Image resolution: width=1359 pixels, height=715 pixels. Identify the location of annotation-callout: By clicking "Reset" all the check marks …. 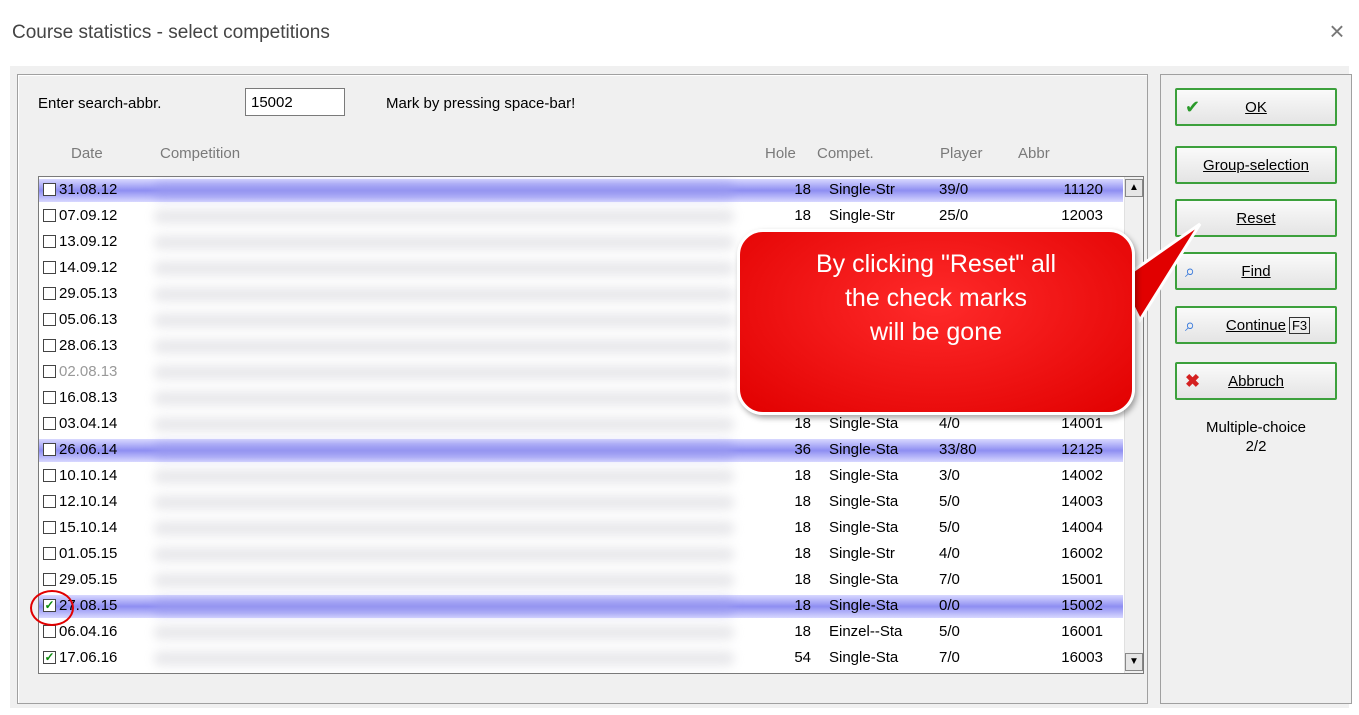
(936, 322).